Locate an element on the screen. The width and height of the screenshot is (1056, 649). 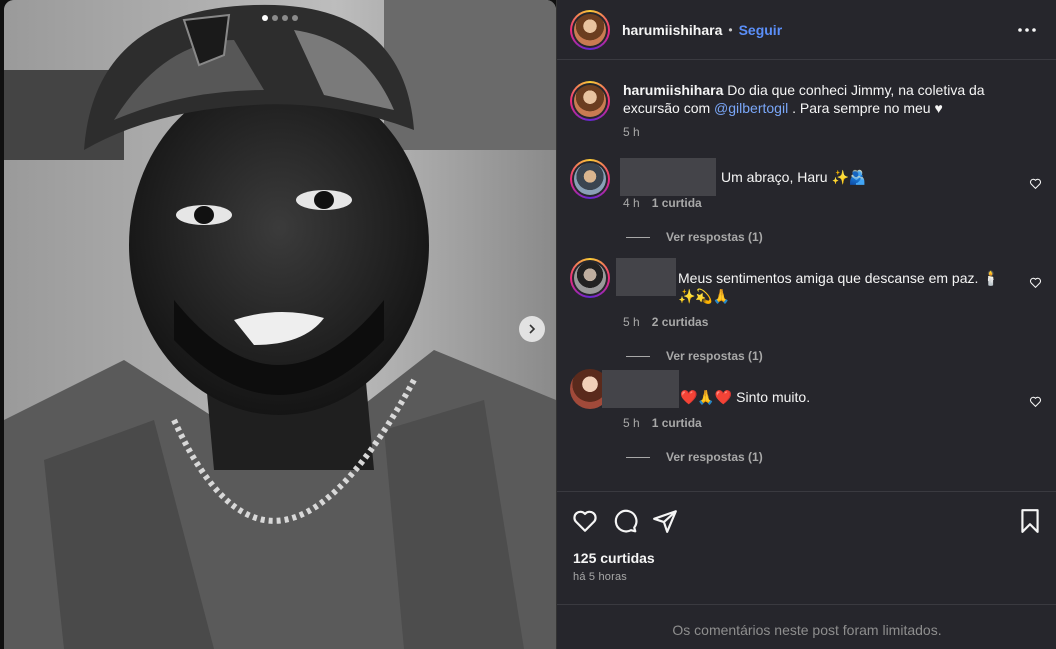
comment-body: ❤️🙏❤️ Sinto muito. 5 h 1 curtida is located at coordinates (812, 400).